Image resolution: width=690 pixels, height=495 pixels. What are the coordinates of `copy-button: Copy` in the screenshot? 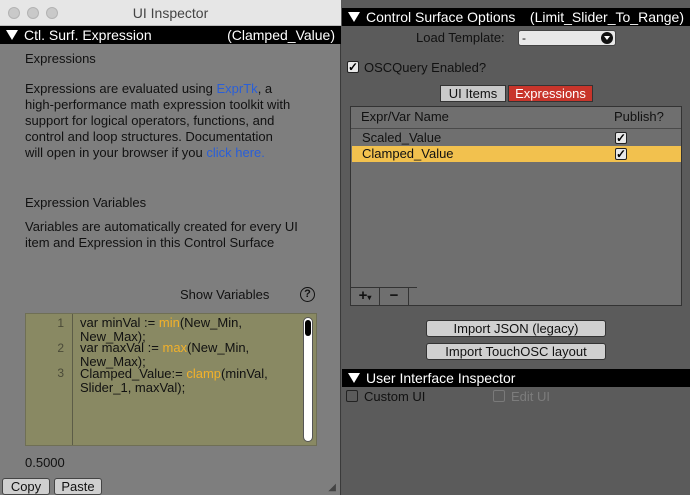 It's located at (26, 486).